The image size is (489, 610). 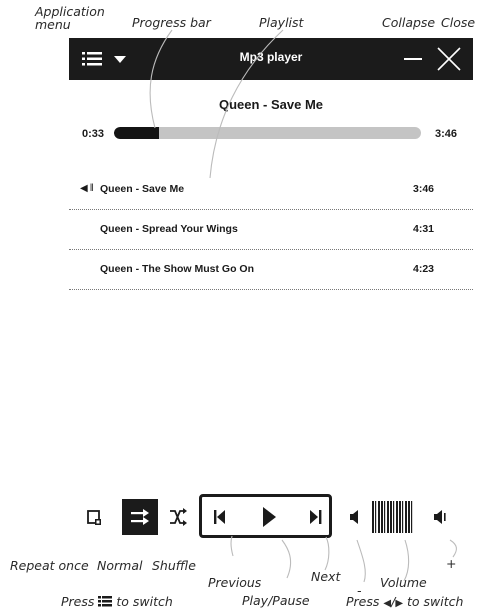 What do you see at coordinates (276, 600) in the screenshot?
I see `callout-play-pause: Play/Pause` at bounding box center [276, 600].